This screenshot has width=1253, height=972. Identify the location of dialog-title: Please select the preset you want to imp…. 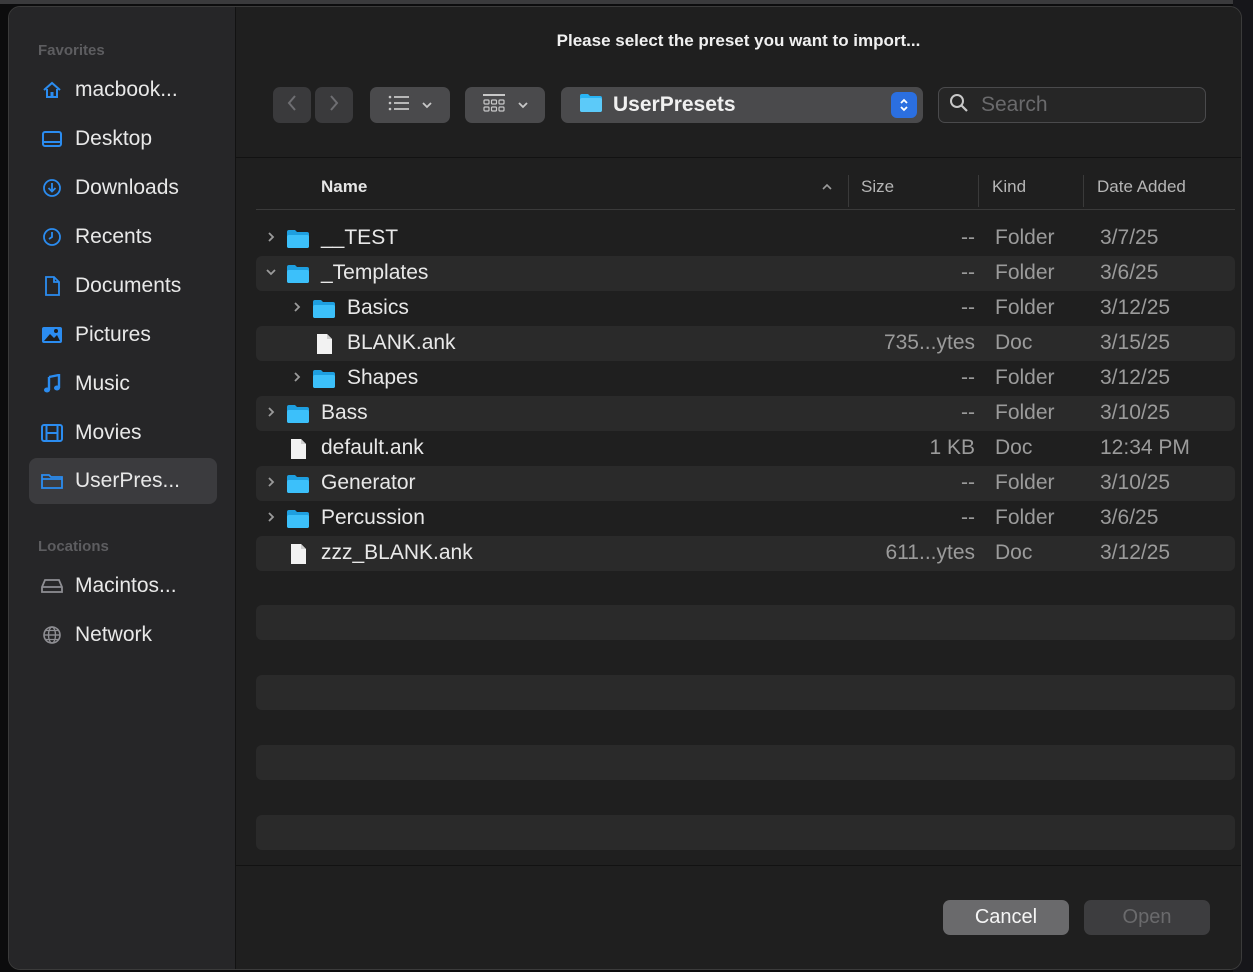
(738, 40).